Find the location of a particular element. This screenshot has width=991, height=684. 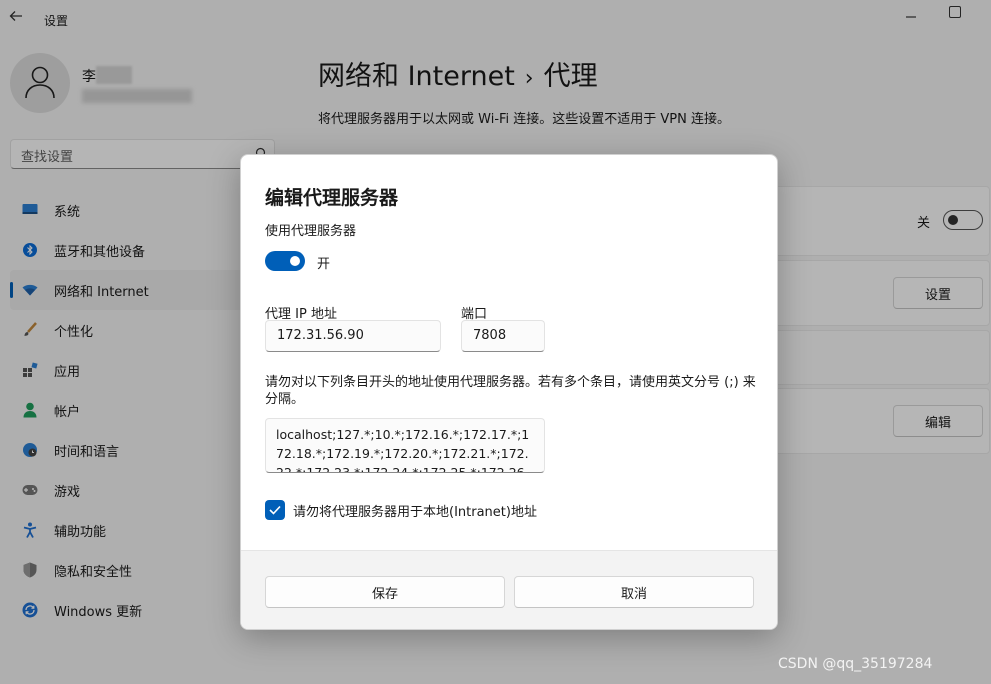

port-input: 7808 is located at coordinates (503, 336).